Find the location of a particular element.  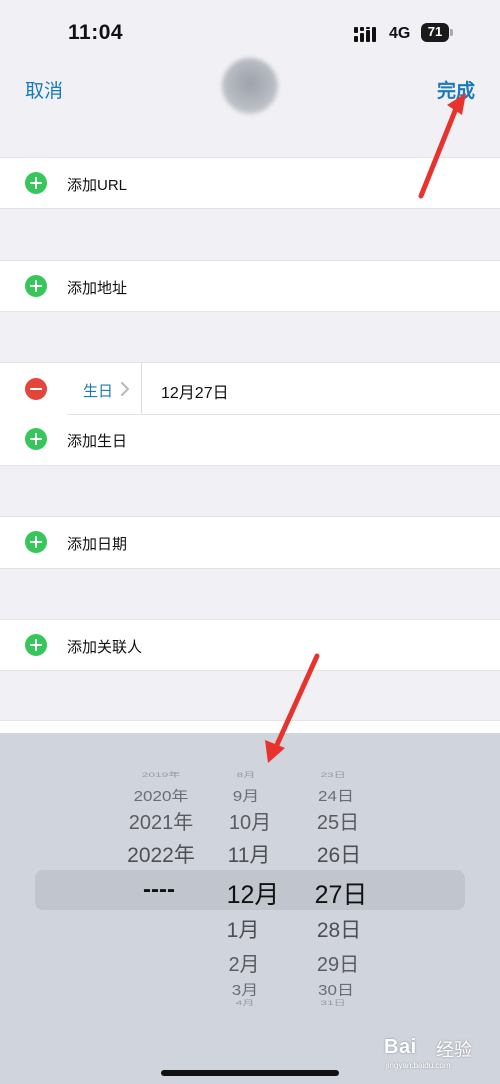

battery-icon: 71 is located at coordinates (438, 33).